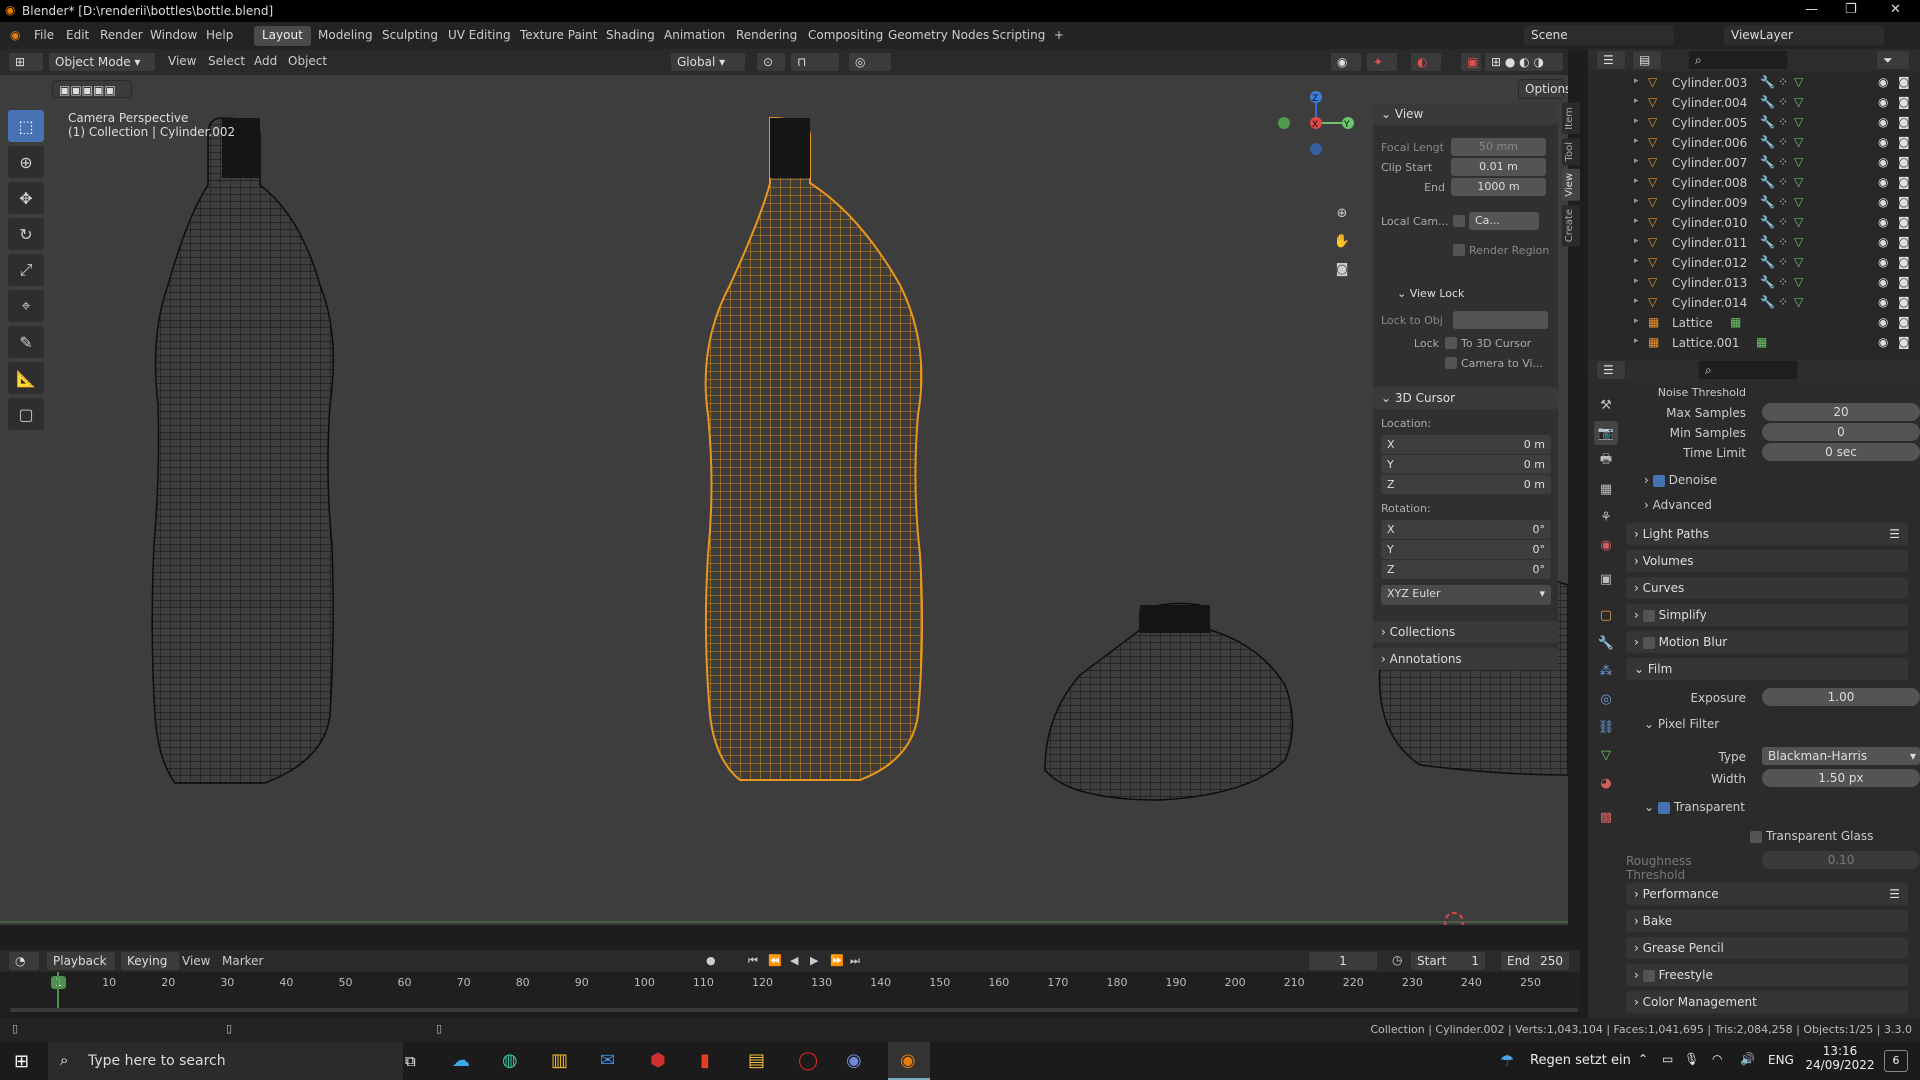 The height and width of the screenshot is (1080, 1920). What do you see at coordinates (753, 961) in the screenshot?
I see `jump-start-icon: ⏮` at bounding box center [753, 961].